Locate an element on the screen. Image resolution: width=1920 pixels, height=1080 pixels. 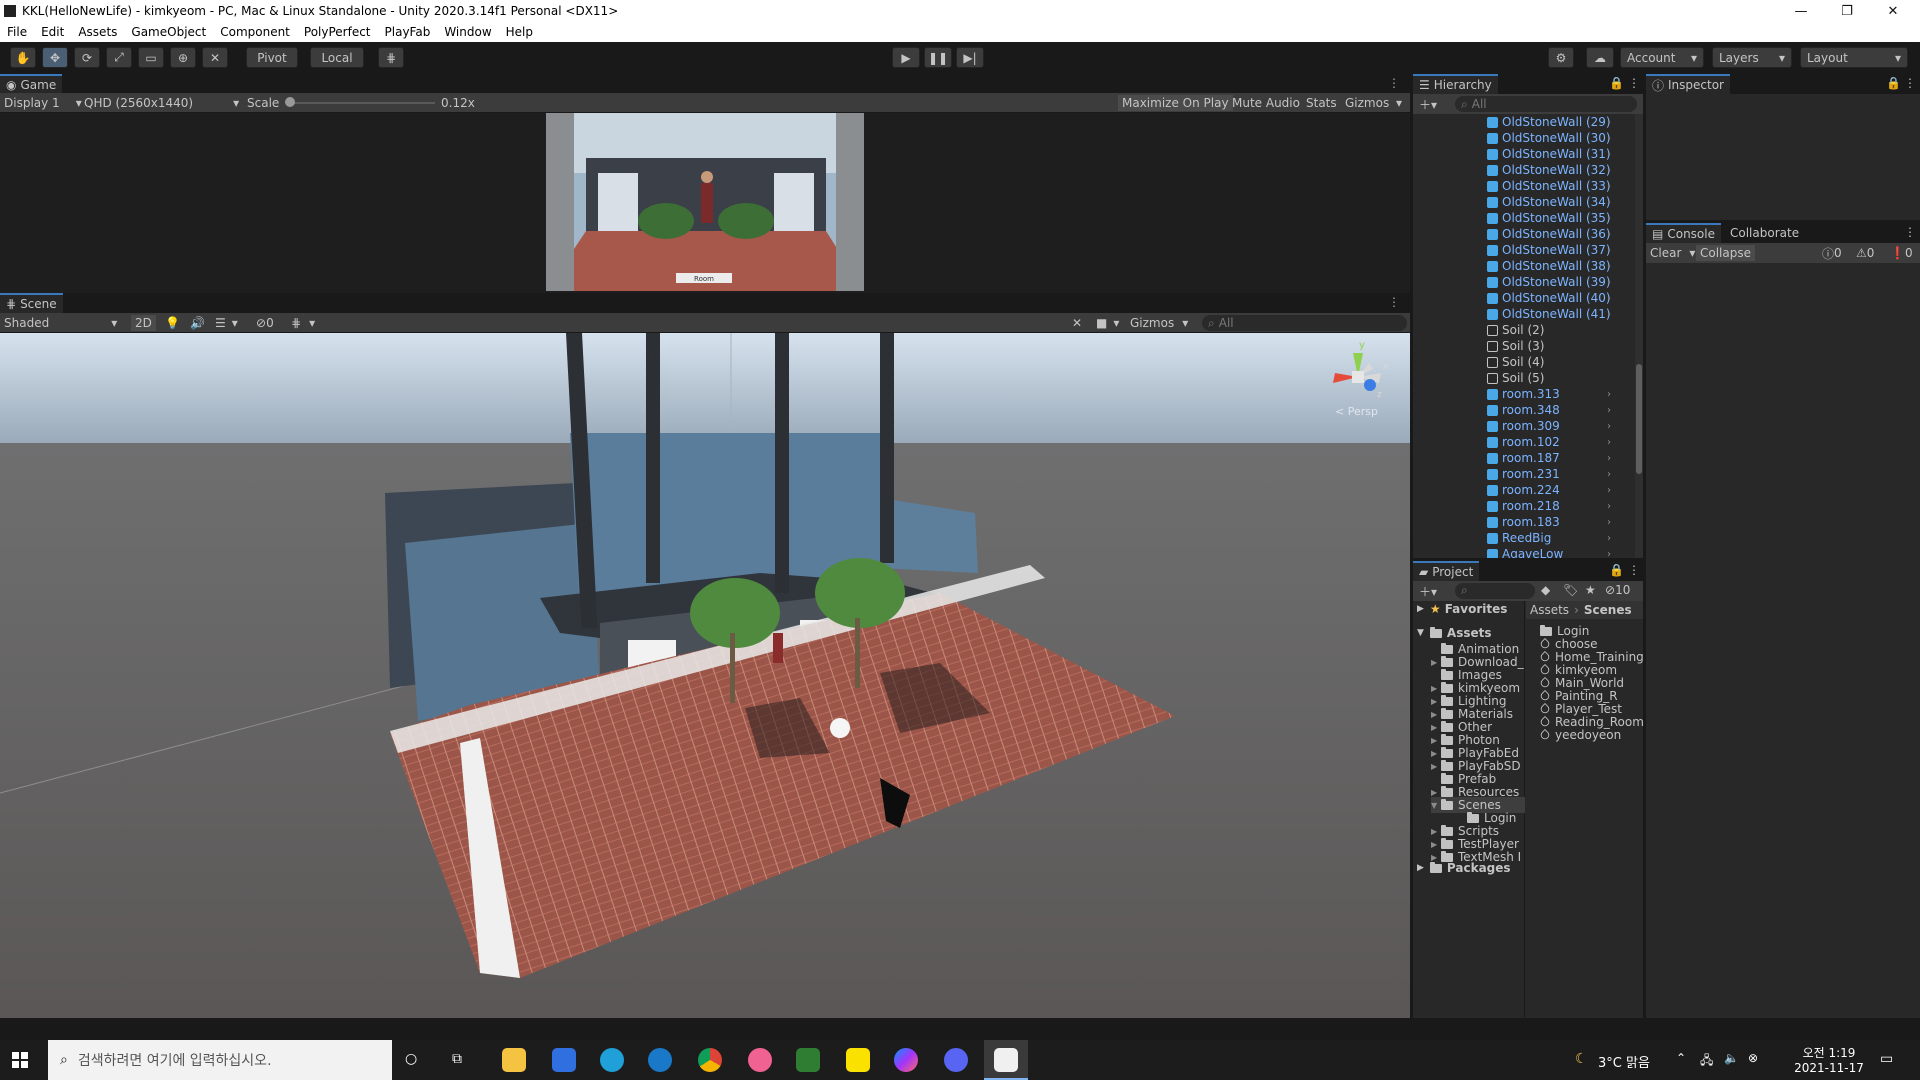
hierarchy-item: room.187 › is located at coordinates (1524, 458).